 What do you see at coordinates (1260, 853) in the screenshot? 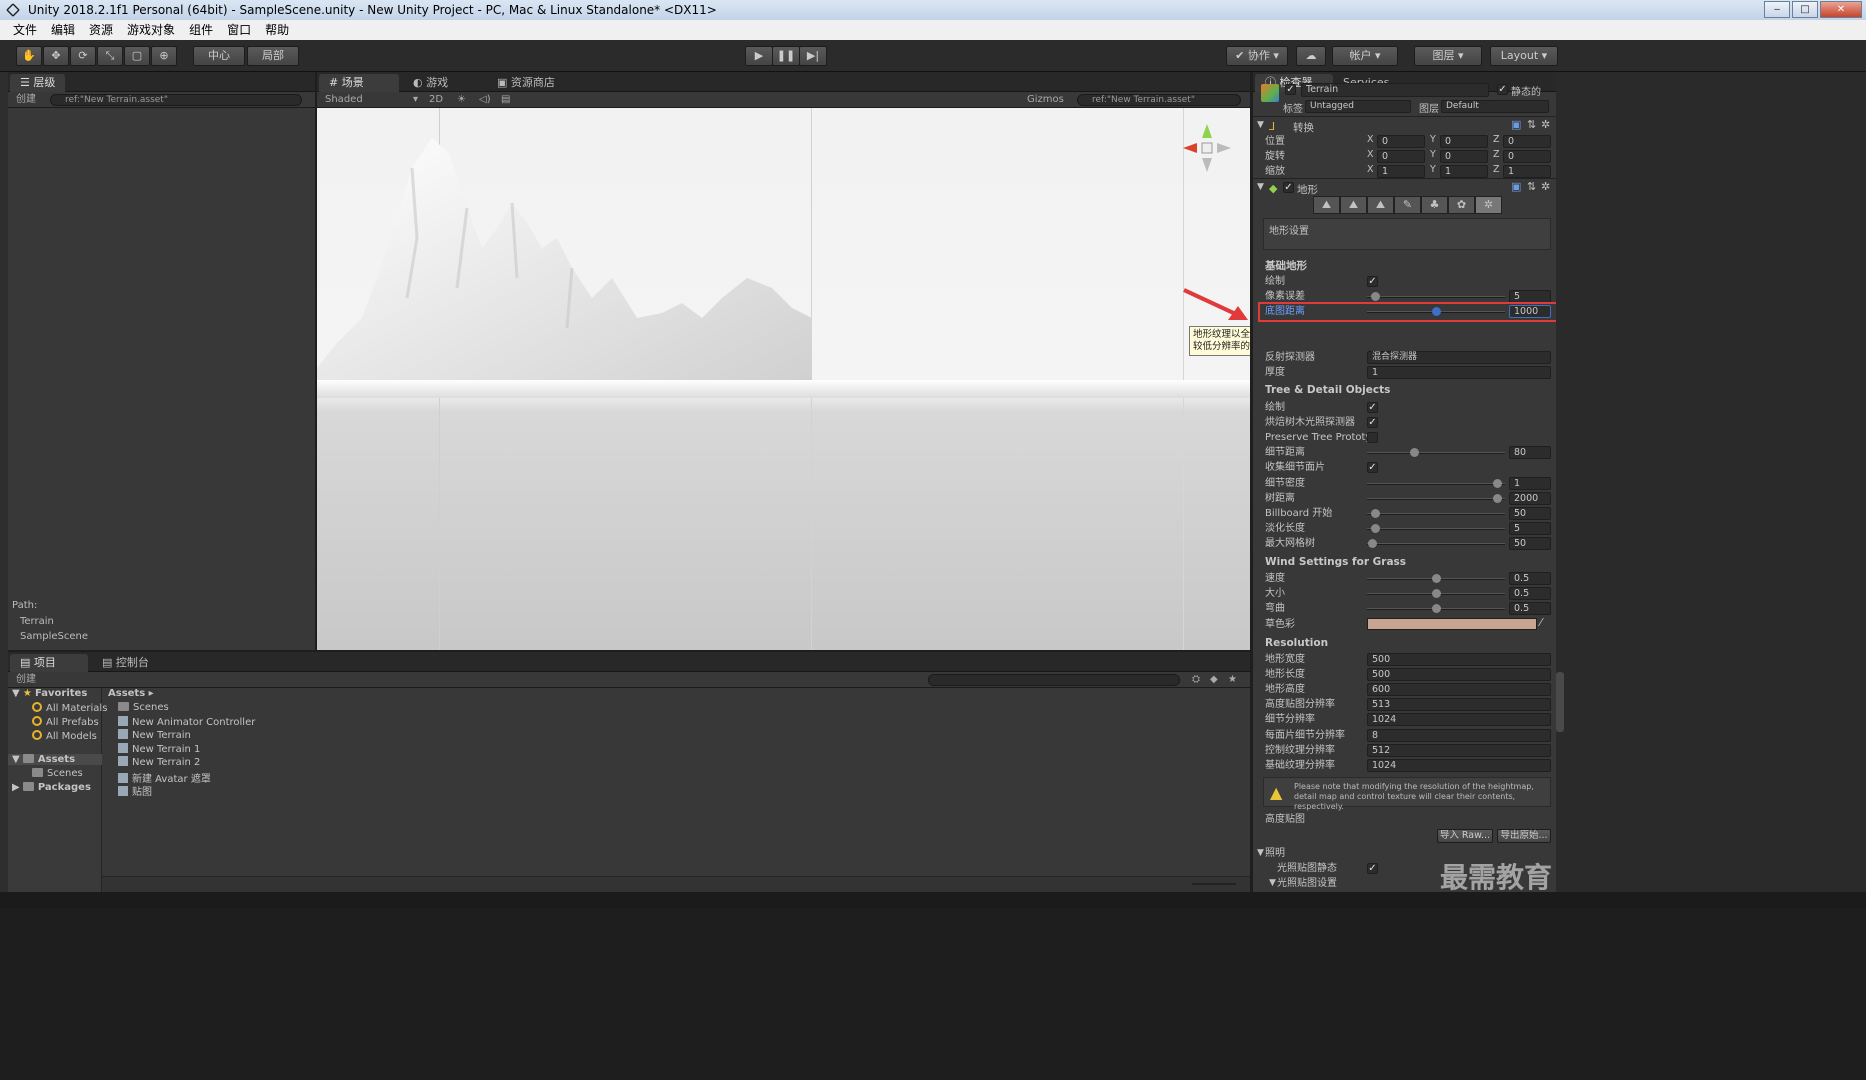
I see `collapse-lighting-icon: ▼` at bounding box center [1260, 853].